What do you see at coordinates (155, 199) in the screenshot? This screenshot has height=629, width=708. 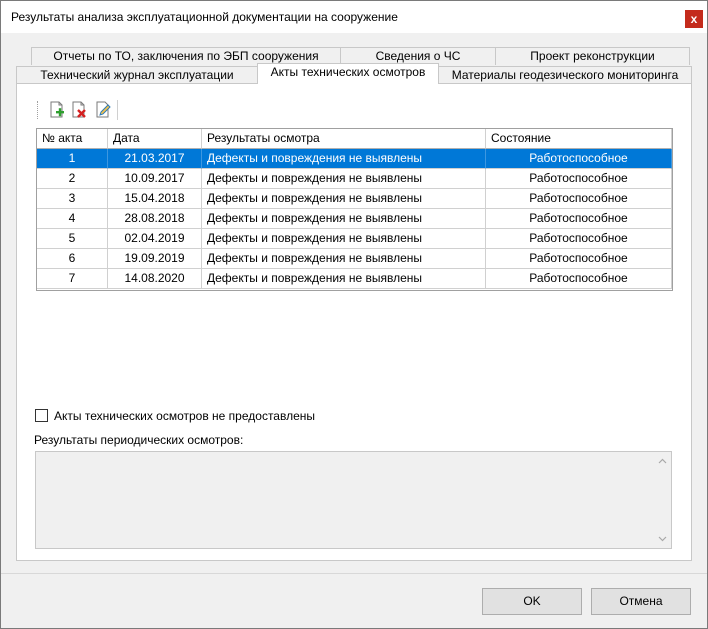 I see `cell-date: 15.04.2018` at bounding box center [155, 199].